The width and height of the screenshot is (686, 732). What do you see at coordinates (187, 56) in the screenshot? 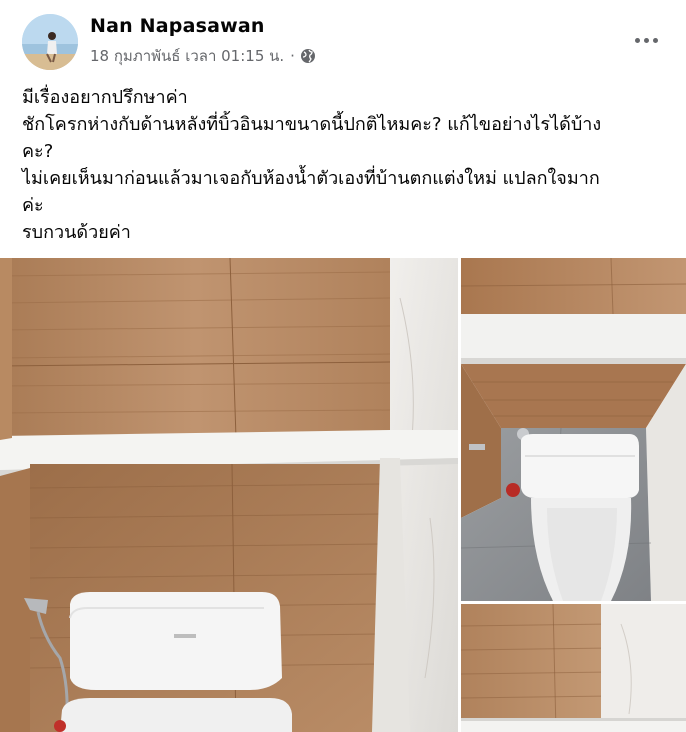
I see `post-timestamp: 18 กุมภาพันธ์ เวลา 01:15 น.` at bounding box center [187, 56].